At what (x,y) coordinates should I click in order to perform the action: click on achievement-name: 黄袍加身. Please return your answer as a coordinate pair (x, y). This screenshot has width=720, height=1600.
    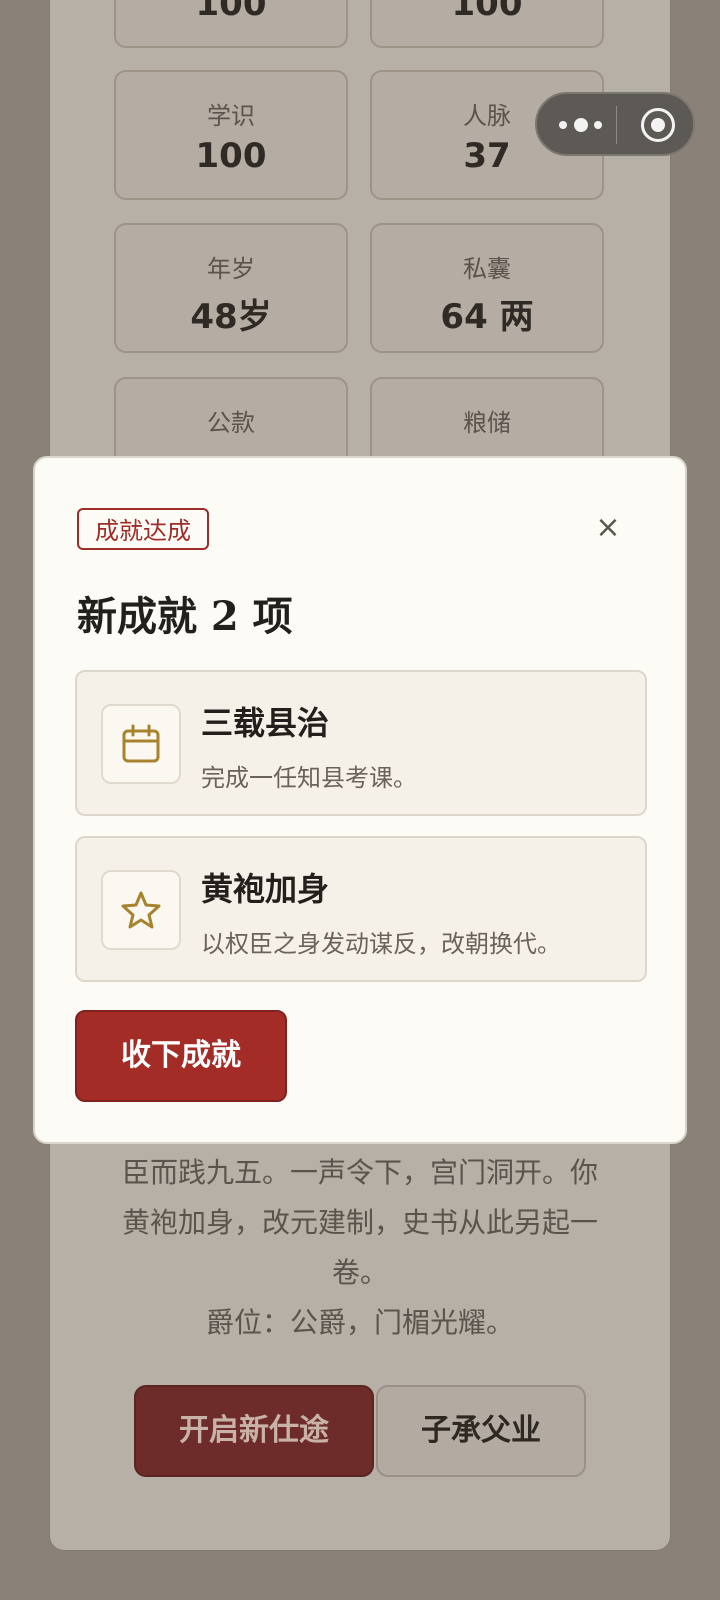
    Looking at the image, I should click on (265, 889).